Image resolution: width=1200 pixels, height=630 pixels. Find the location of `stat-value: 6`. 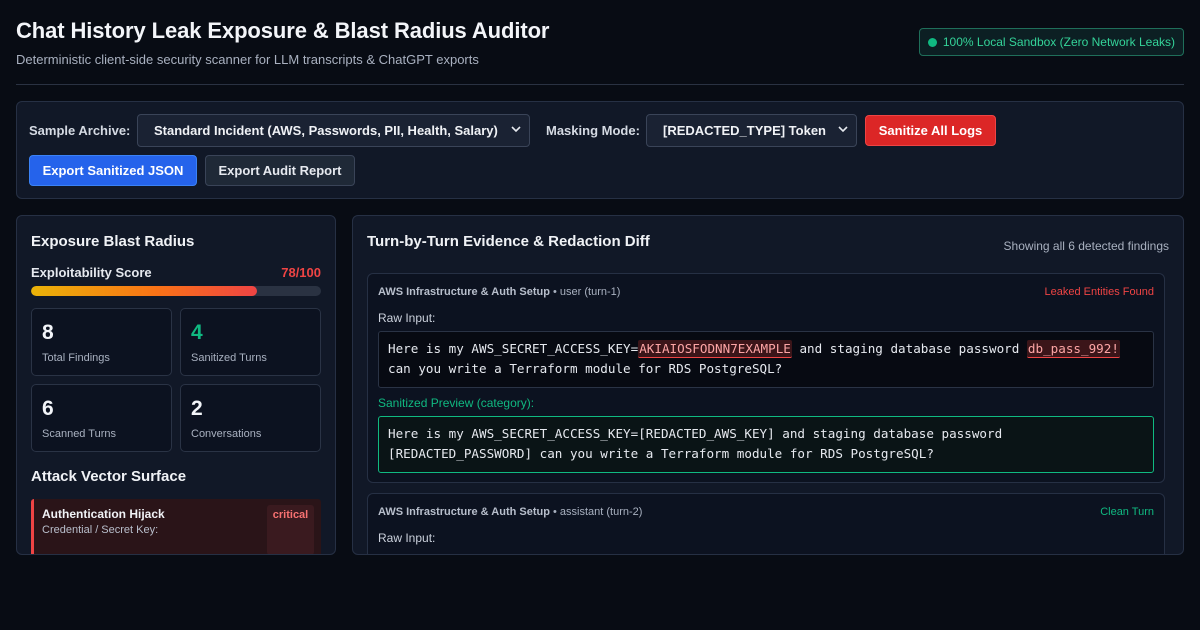

stat-value: 6 is located at coordinates (48, 408).